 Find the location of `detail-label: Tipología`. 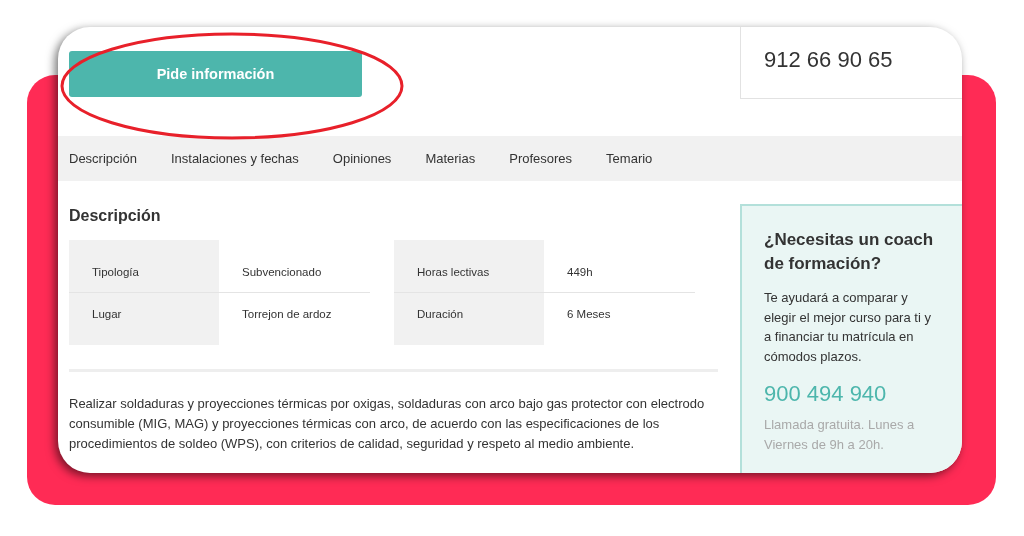

detail-label: Tipología is located at coordinates (144, 266).